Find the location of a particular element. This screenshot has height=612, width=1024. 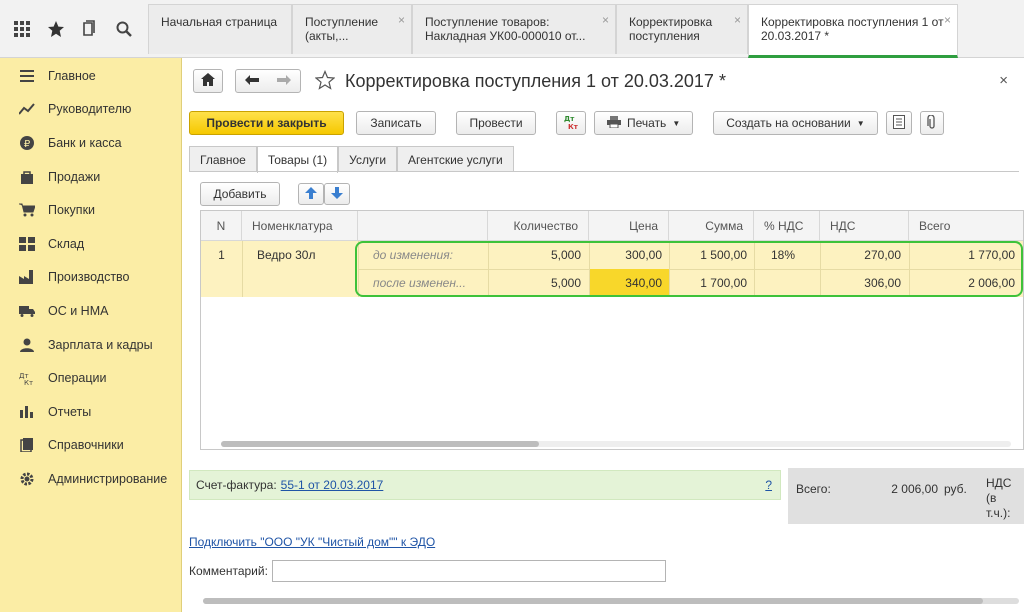

tab-main: Главное is located at coordinates (223, 159).